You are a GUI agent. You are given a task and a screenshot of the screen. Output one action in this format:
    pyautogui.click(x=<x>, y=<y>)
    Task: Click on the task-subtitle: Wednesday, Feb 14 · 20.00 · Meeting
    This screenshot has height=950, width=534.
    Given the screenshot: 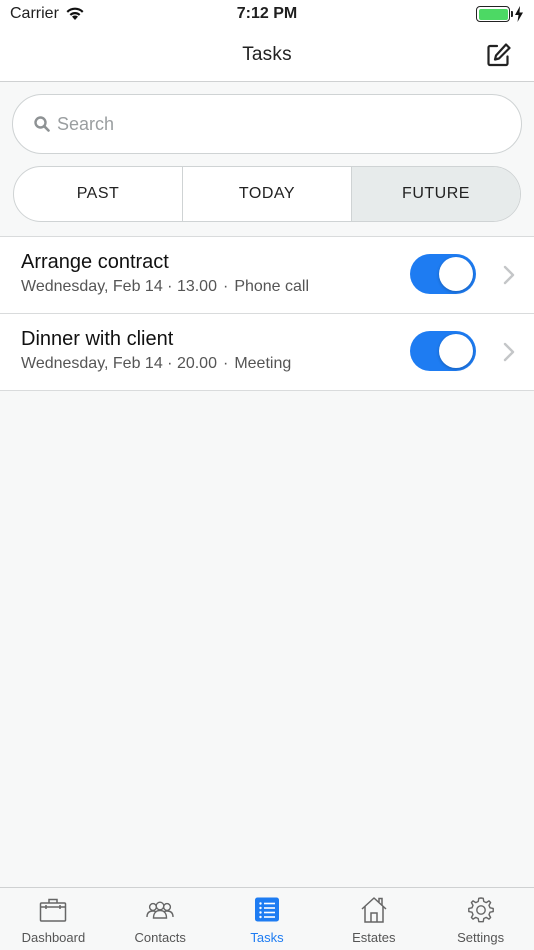 What is the action you would take?
    pyautogui.click(x=156, y=364)
    